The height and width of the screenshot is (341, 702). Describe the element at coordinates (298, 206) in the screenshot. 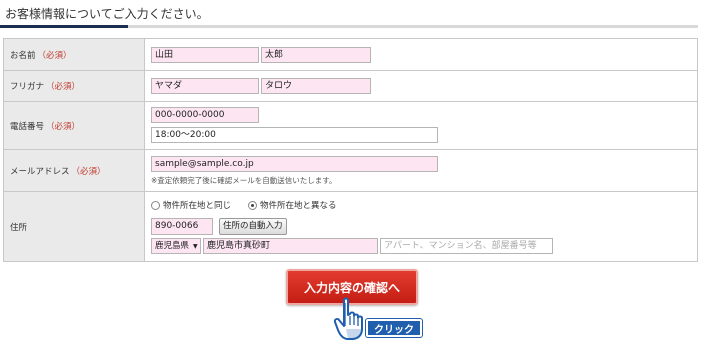

I see `radio-different-label: 物件所在地と異なる` at that location.